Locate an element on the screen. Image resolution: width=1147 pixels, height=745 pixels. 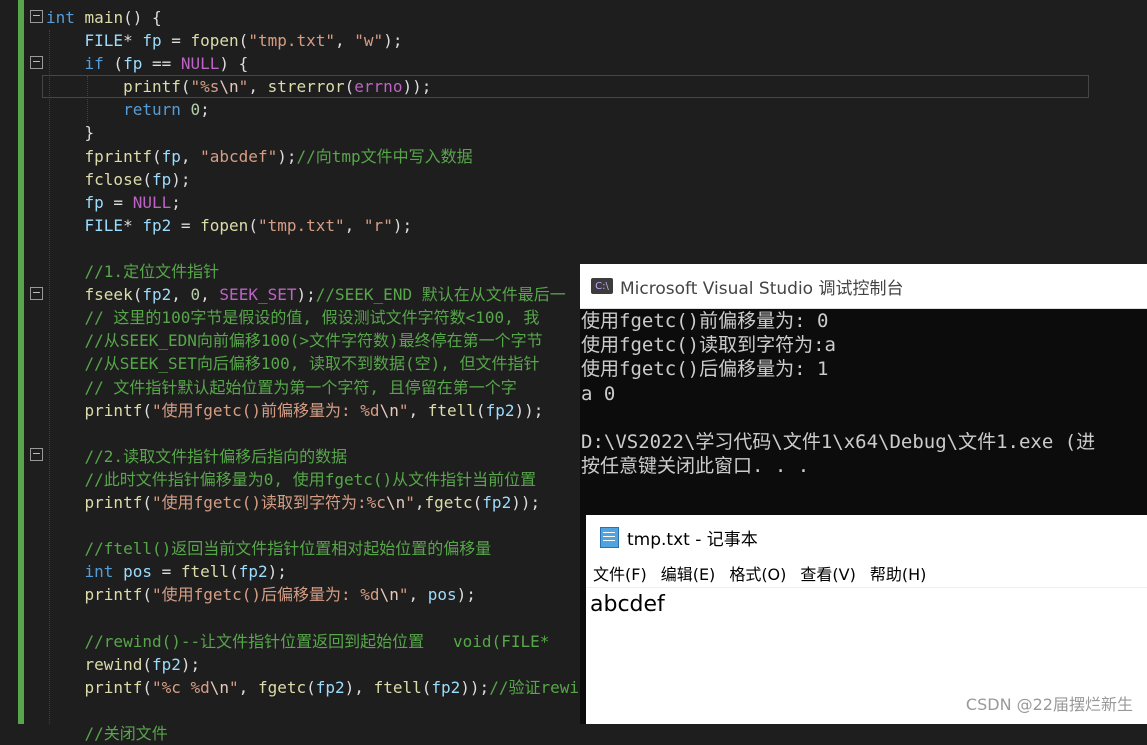
code-token: pos is located at coordinates (137, 572).